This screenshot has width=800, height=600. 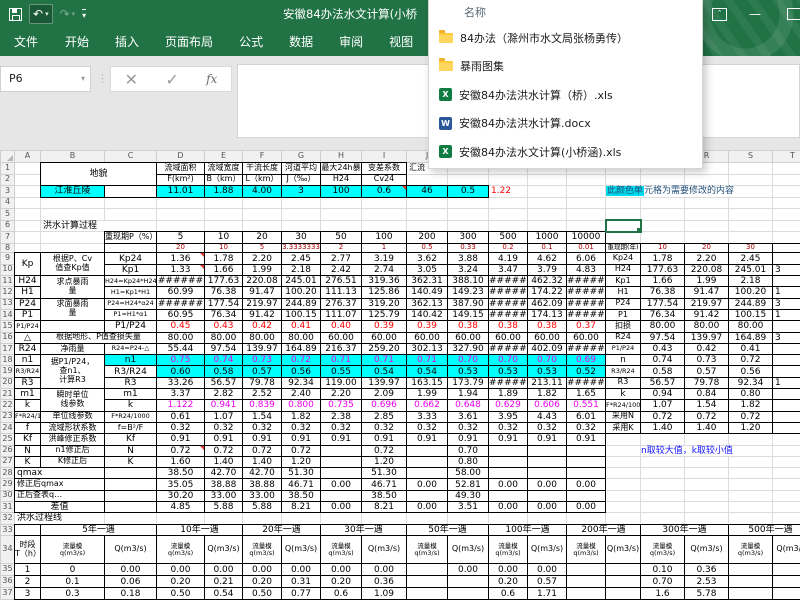 I want to click on cell-Q10: 177.63, so click(x=662, y=270).